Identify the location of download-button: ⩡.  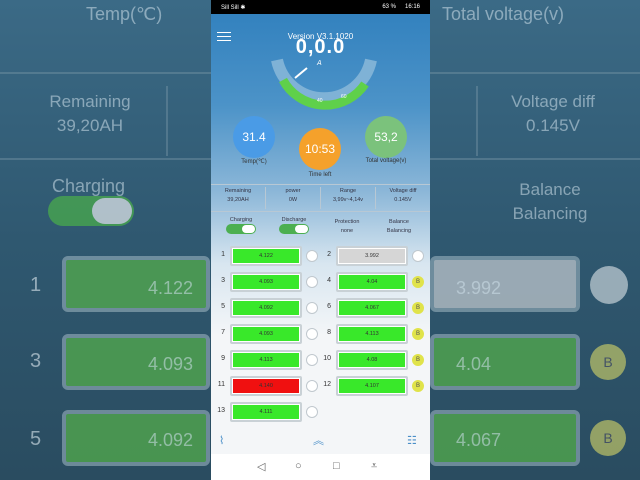
(374, 466).